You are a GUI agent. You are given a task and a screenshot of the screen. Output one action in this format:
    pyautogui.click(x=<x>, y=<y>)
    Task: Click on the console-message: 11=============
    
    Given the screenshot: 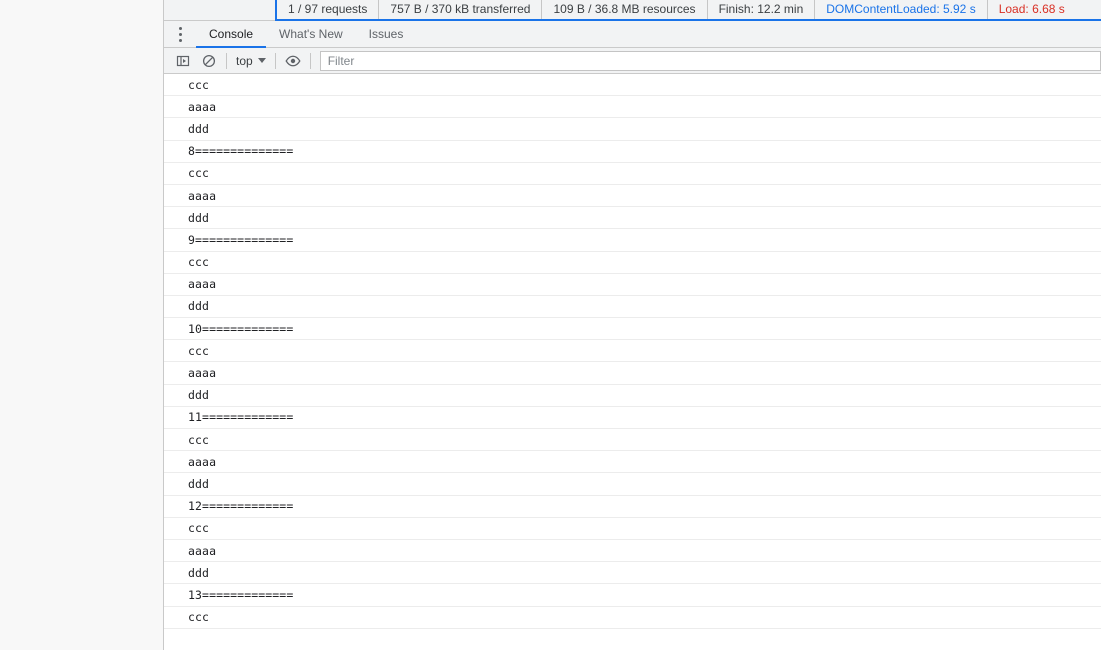 What is the action you would take?
    pyautogui.click(x=632, y=418)
    